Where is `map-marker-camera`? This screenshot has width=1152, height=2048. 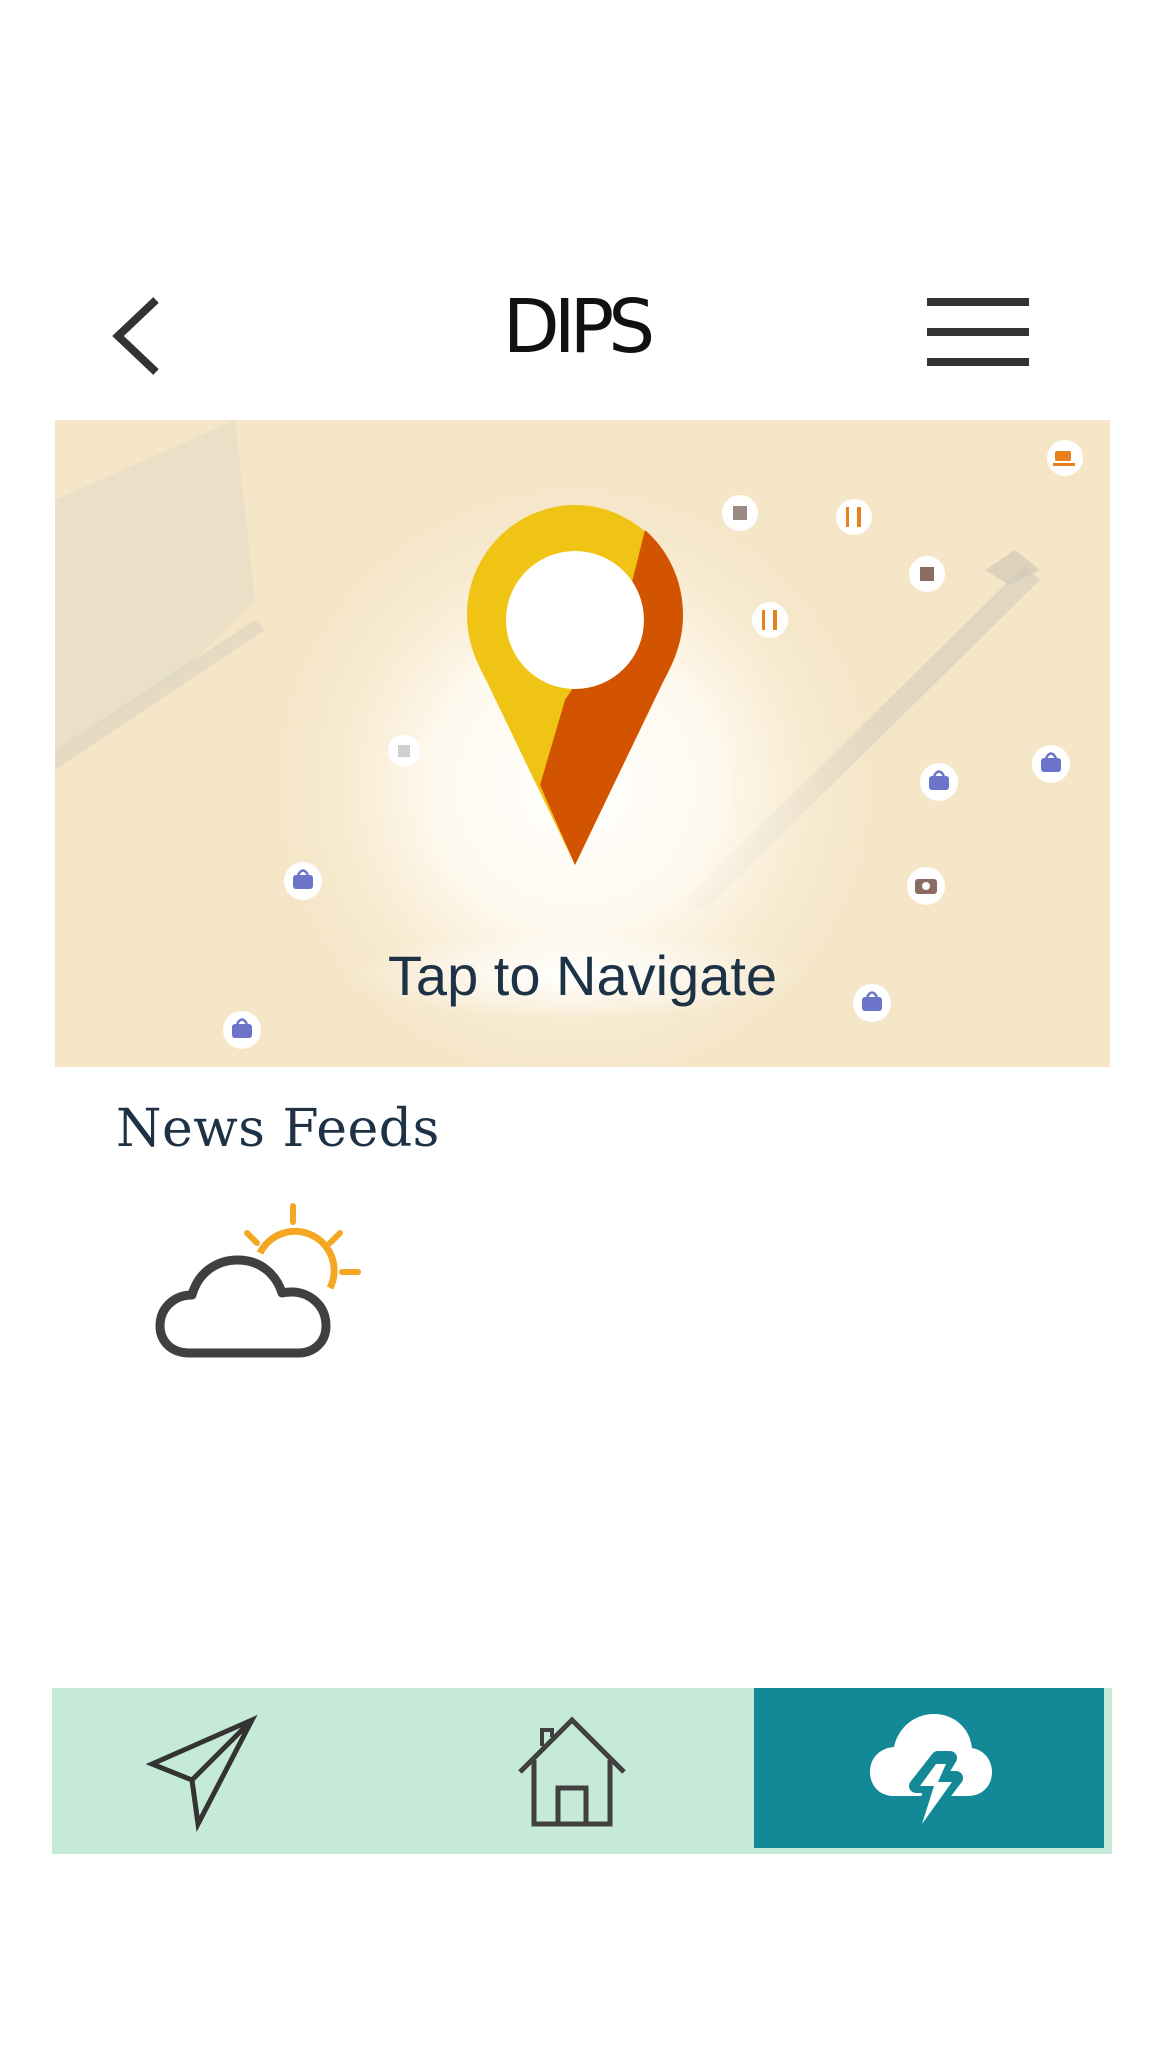 map-marker-camera is located at coordinates (926, 886).